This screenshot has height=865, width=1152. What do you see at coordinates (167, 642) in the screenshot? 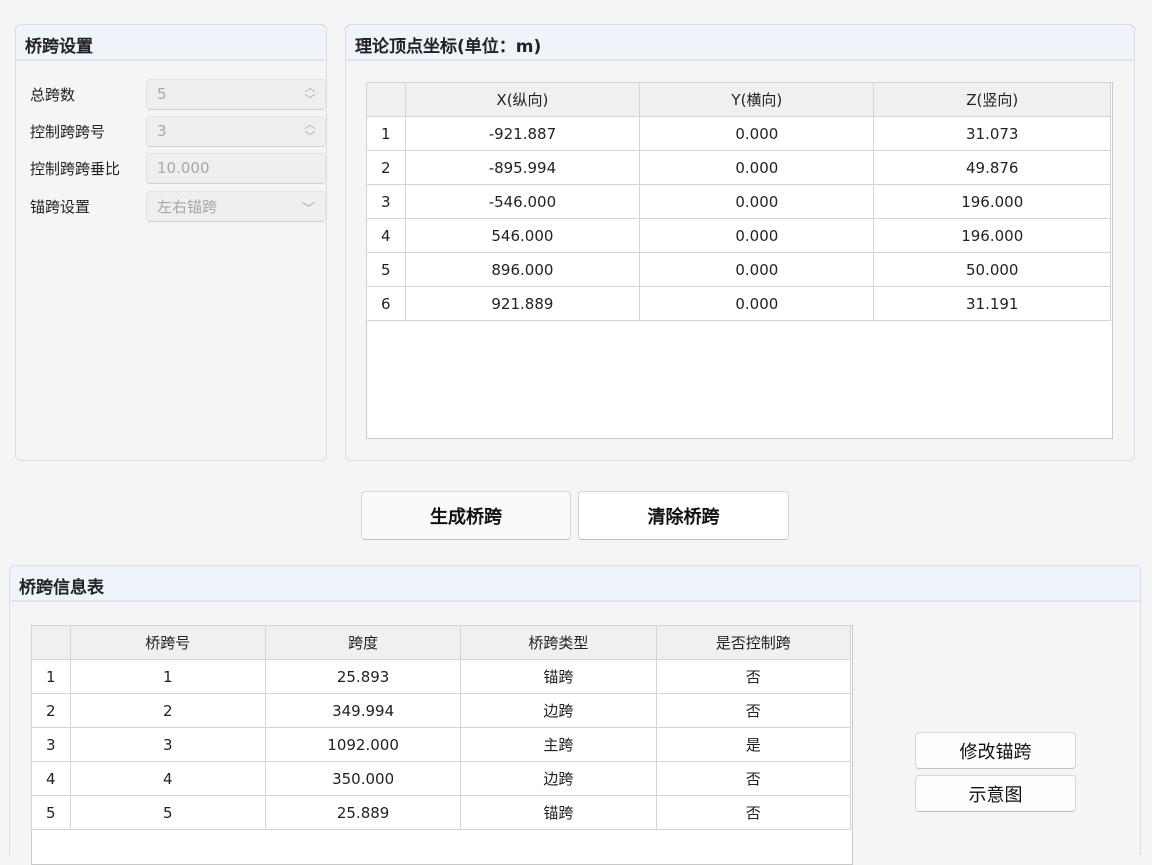
I see `span-number-column-header: 桥跨号` at bounding box center [167, 642].